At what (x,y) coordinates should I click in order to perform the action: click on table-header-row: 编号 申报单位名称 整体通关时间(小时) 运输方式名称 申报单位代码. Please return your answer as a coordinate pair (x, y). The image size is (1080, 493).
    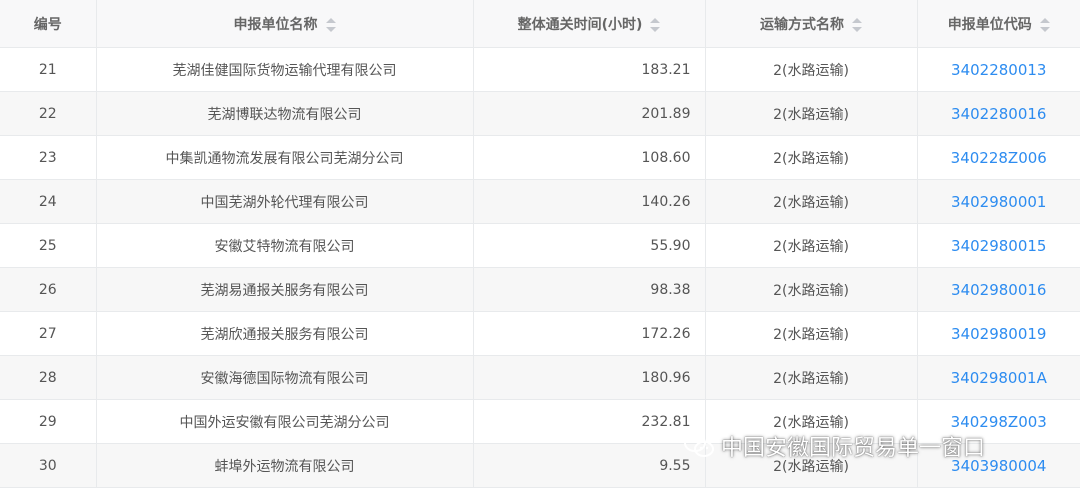
    Looking at the image, I should click on (540, 24).